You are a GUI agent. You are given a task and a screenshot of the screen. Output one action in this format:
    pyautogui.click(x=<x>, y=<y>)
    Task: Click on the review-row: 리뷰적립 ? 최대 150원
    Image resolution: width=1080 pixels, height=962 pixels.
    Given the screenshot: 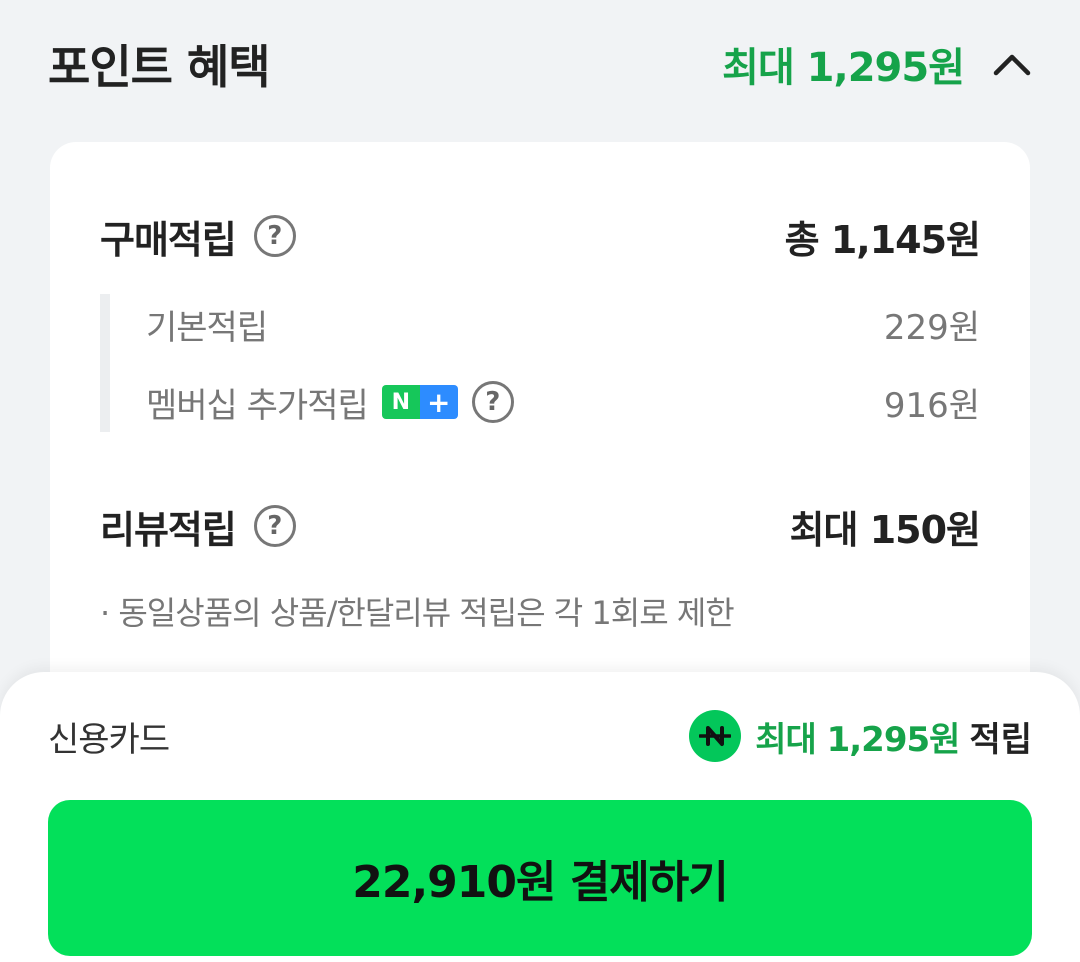 What is the action you would take?
    pyautogui.click(x=540, y=526)
    